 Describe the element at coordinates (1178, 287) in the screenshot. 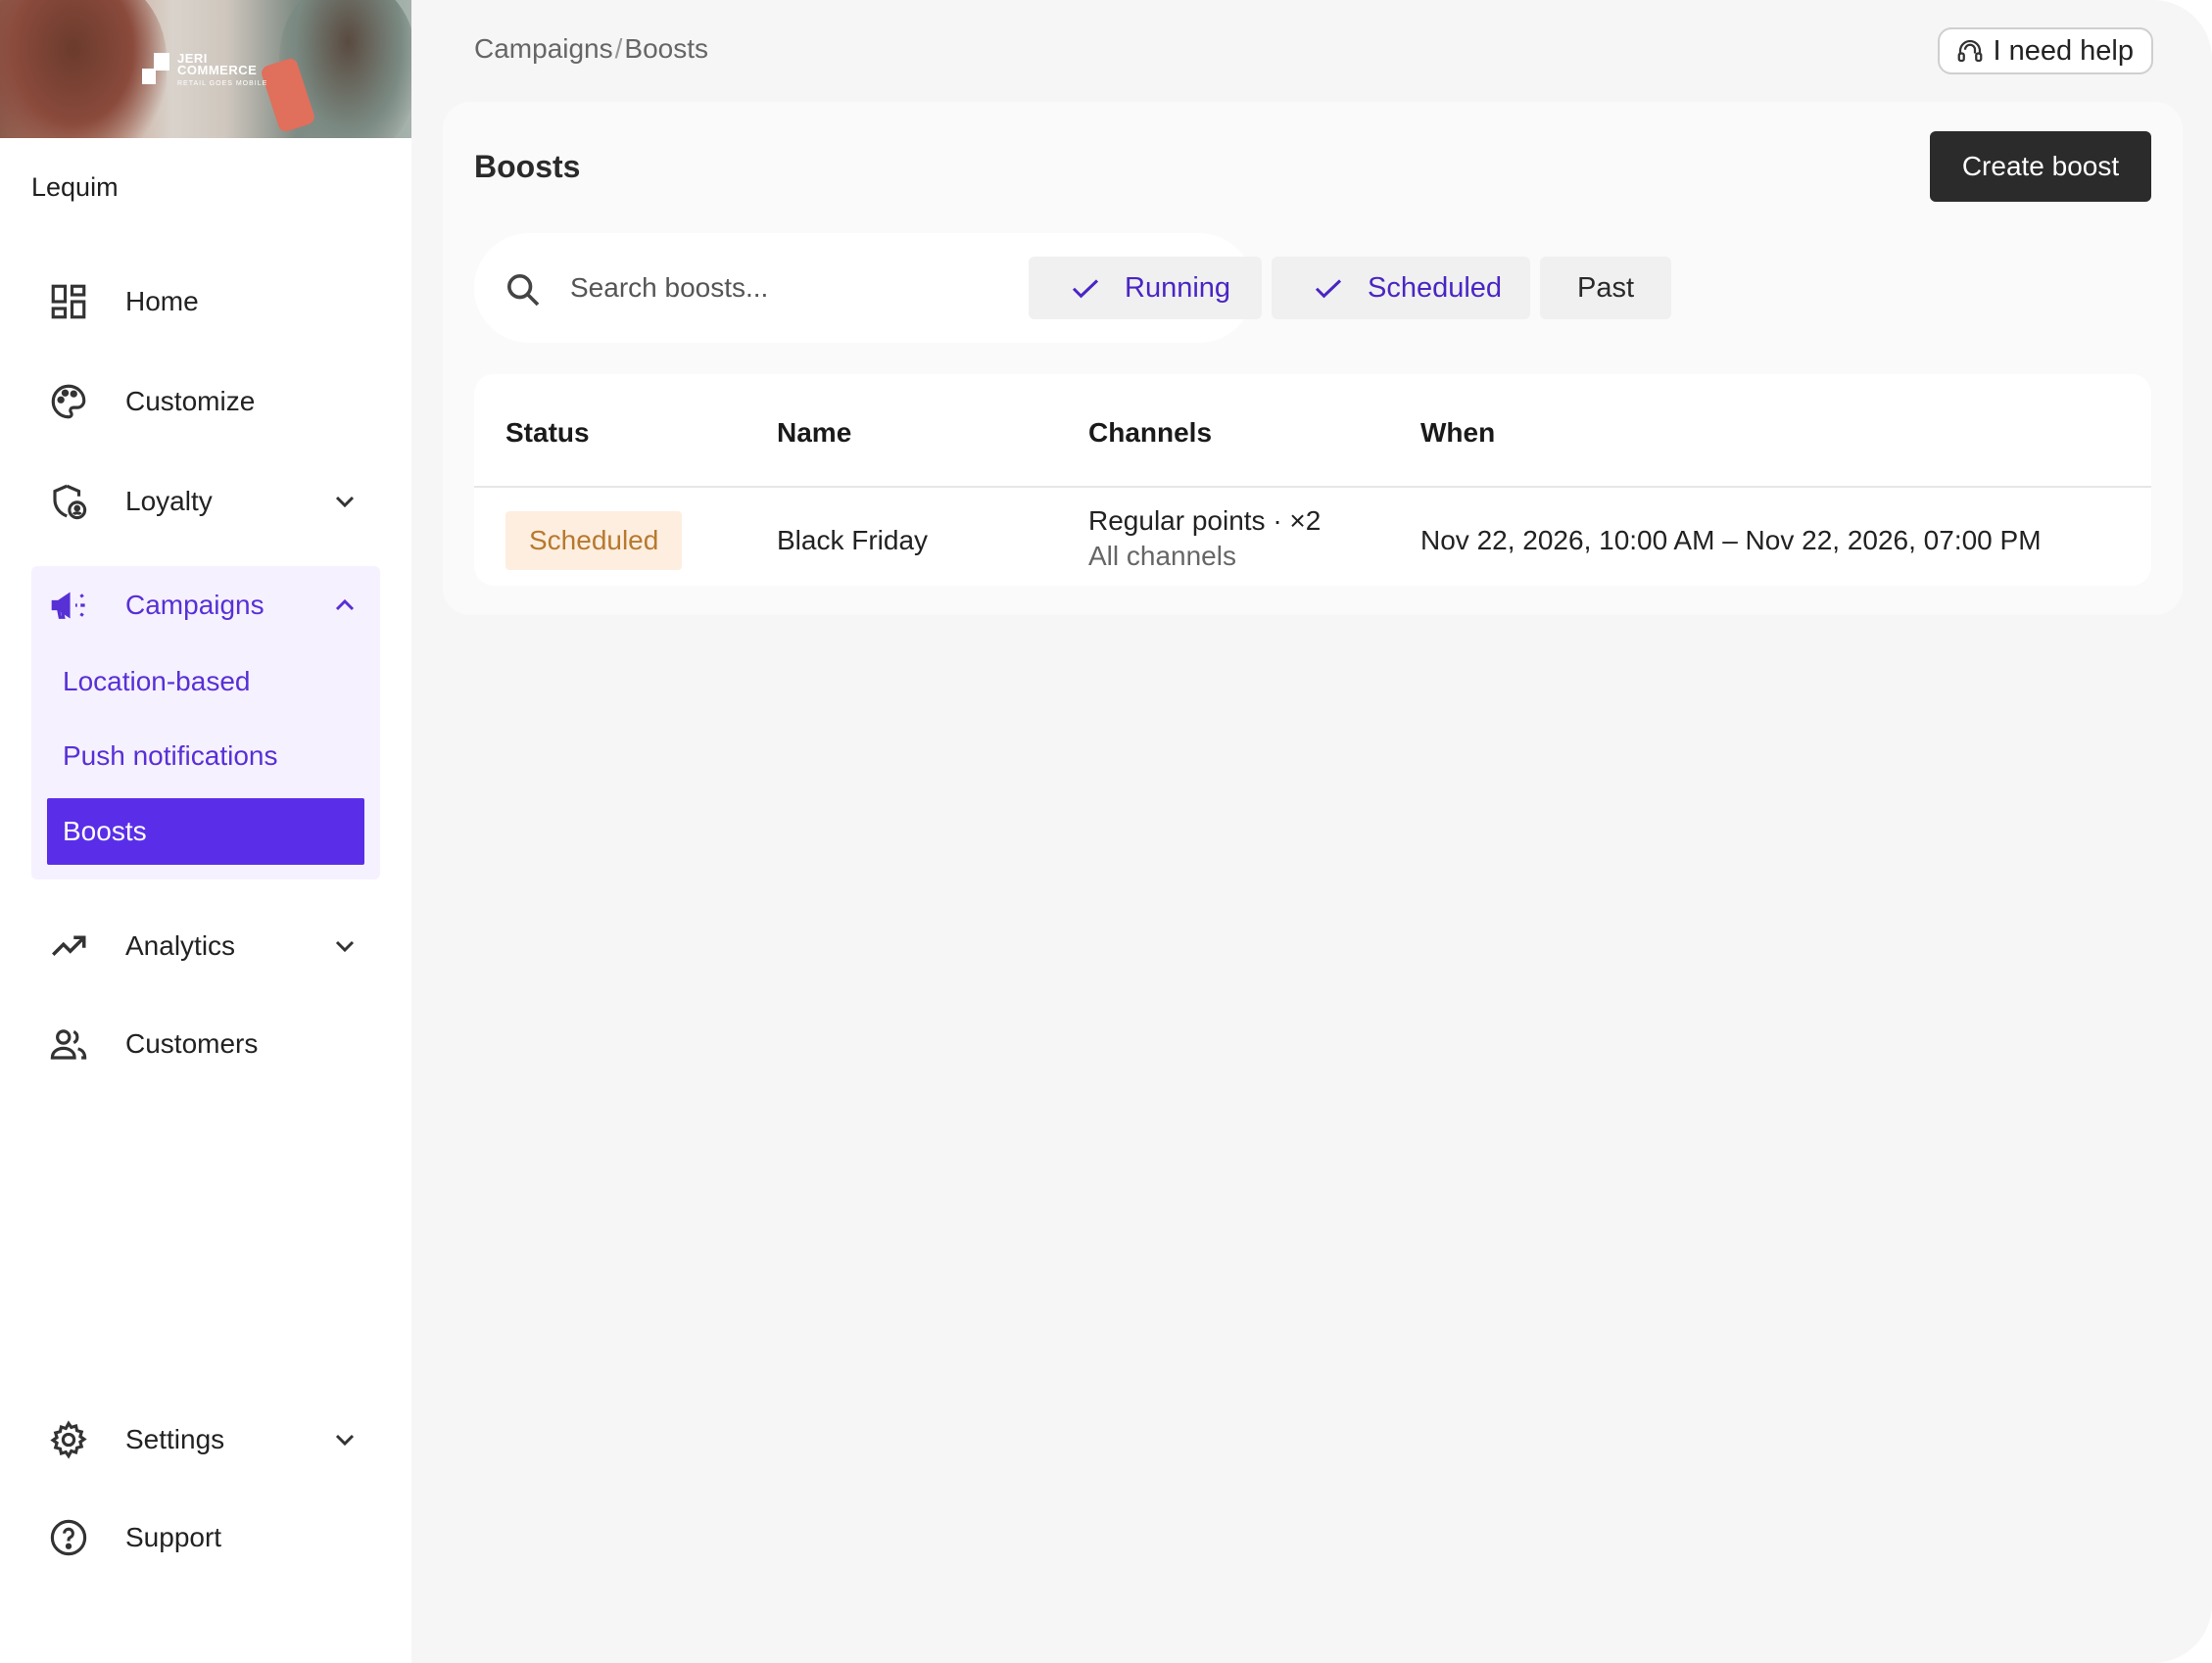

I see `filter-chip-label: Running` at that location.